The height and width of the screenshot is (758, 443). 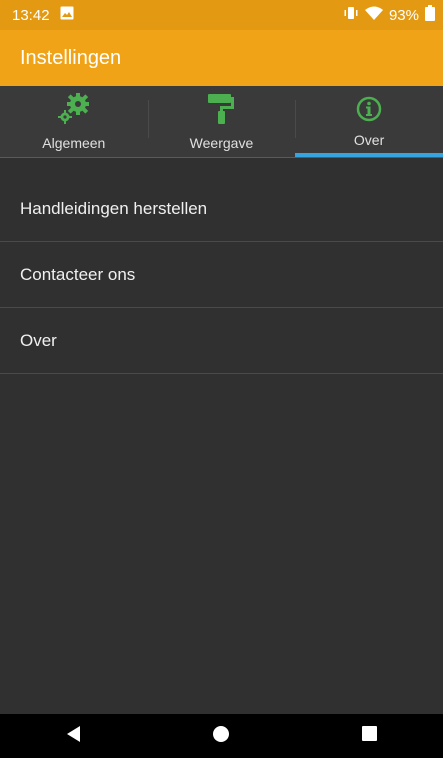 What do you see at coordinates (369, 140) in the screenshot?
I see `tab-label-over: Over` at bounding box center [369, 140].